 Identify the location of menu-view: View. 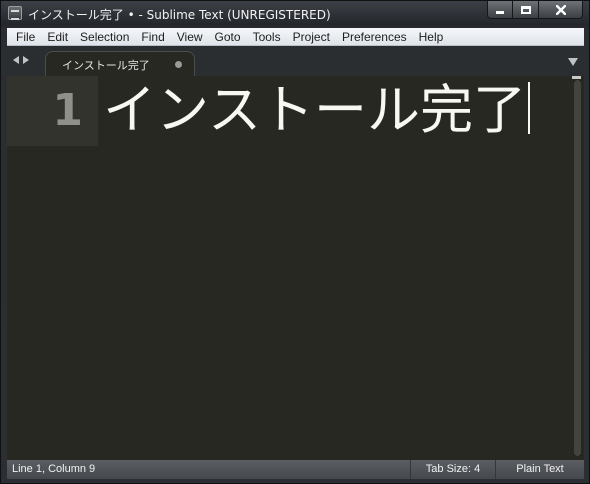
(190, 37).